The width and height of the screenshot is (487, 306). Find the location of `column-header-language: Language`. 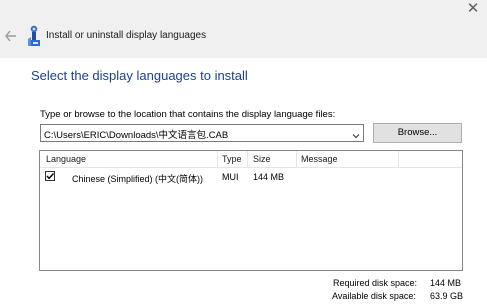

column-header-language: Language is located at coordinates (66, 159).